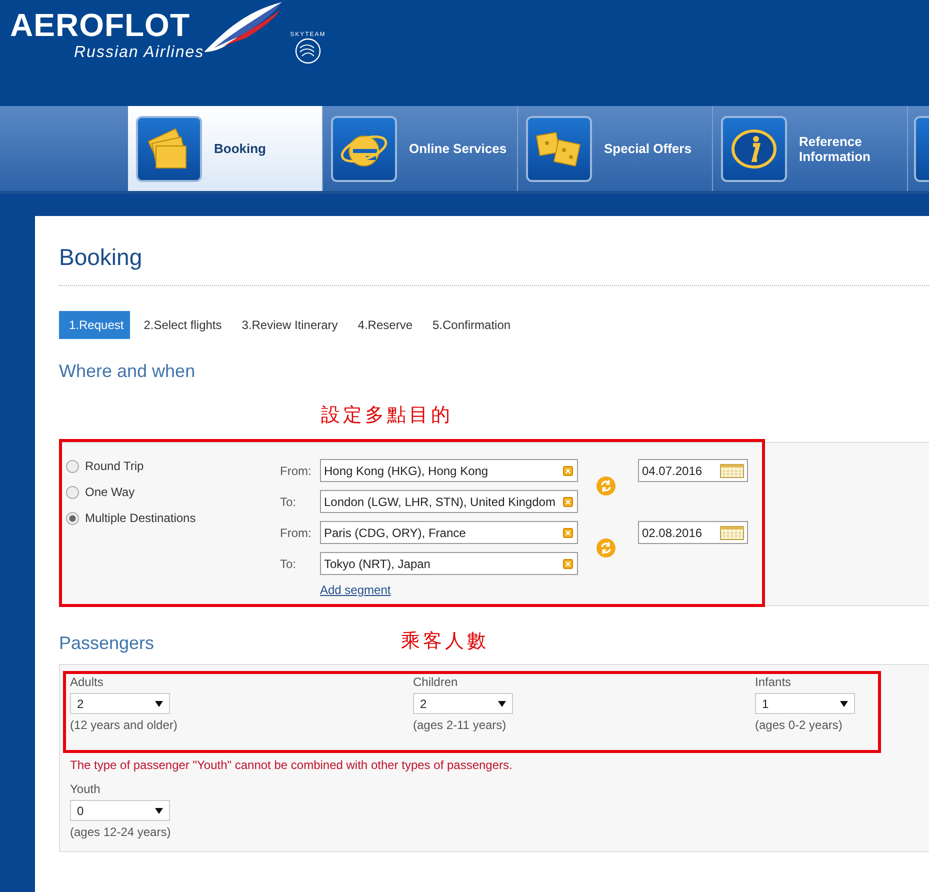 This screenshot has width=929, height=892. I want to click on page-title: Booking, so click(494, 265).